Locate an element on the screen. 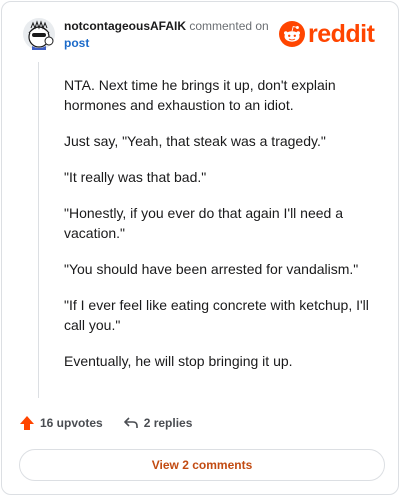 The height and width of the screenshot is (496, 400). avatar-icon is located at coordinates (39, 34).